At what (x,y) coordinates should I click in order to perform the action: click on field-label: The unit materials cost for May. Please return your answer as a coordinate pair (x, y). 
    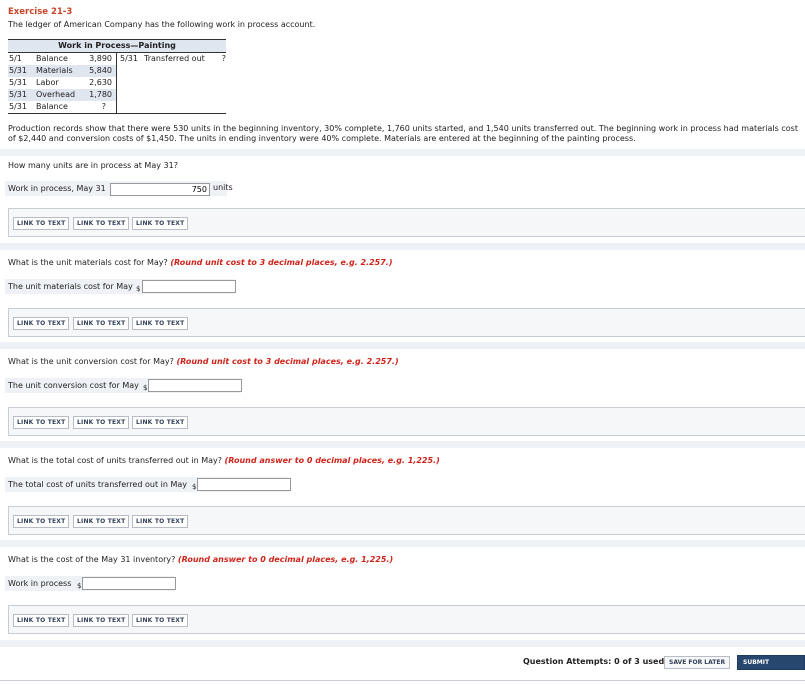
    Looking at the image, I should click on (70, 286).